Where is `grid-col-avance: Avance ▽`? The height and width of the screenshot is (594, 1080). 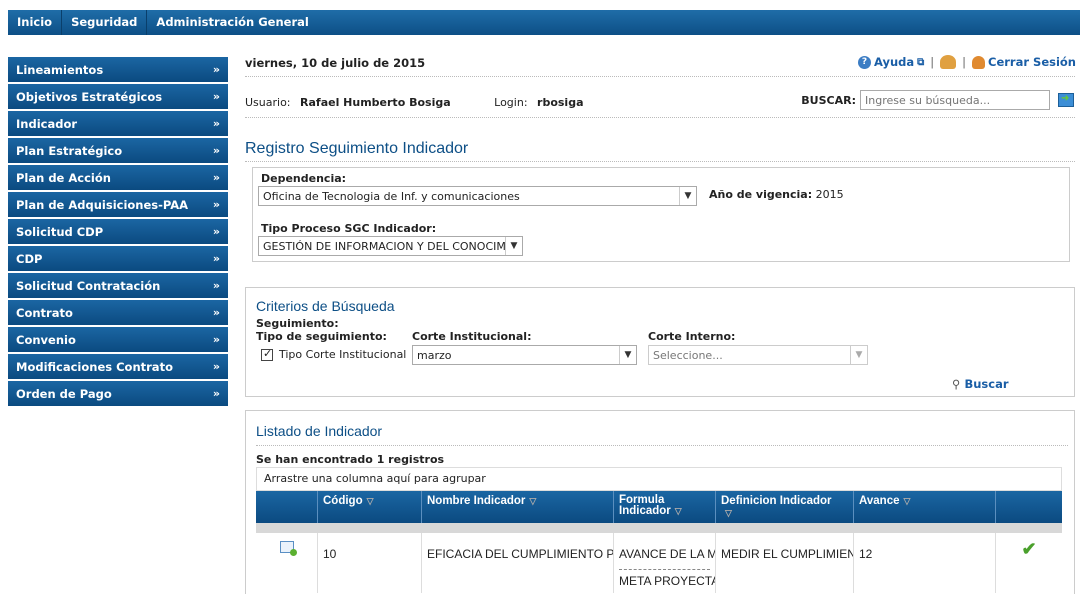 grid-col-avance: Avance ▽ is located at coordinates (925, 507).